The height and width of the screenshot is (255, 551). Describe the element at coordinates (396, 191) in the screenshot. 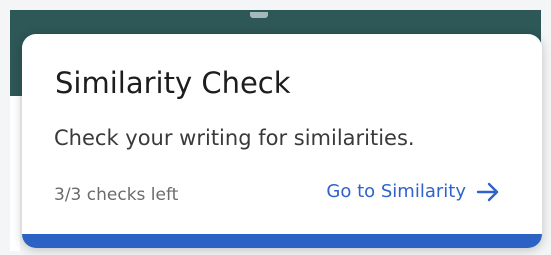

I see `go-to-similarity-label: Go to Similarity` at that location.